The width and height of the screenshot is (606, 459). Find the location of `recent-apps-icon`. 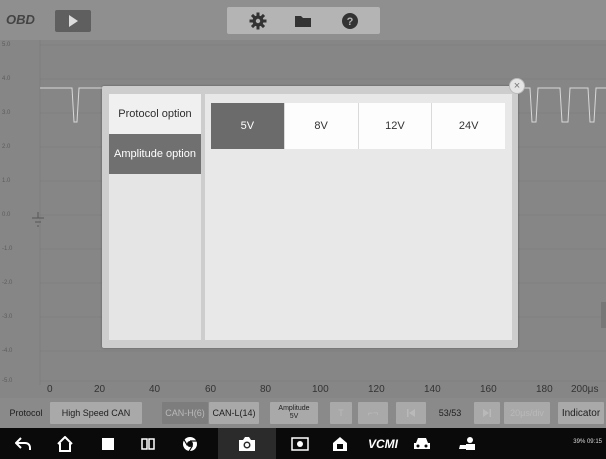

recent-apps-icon is located at coordinates (108, 444).